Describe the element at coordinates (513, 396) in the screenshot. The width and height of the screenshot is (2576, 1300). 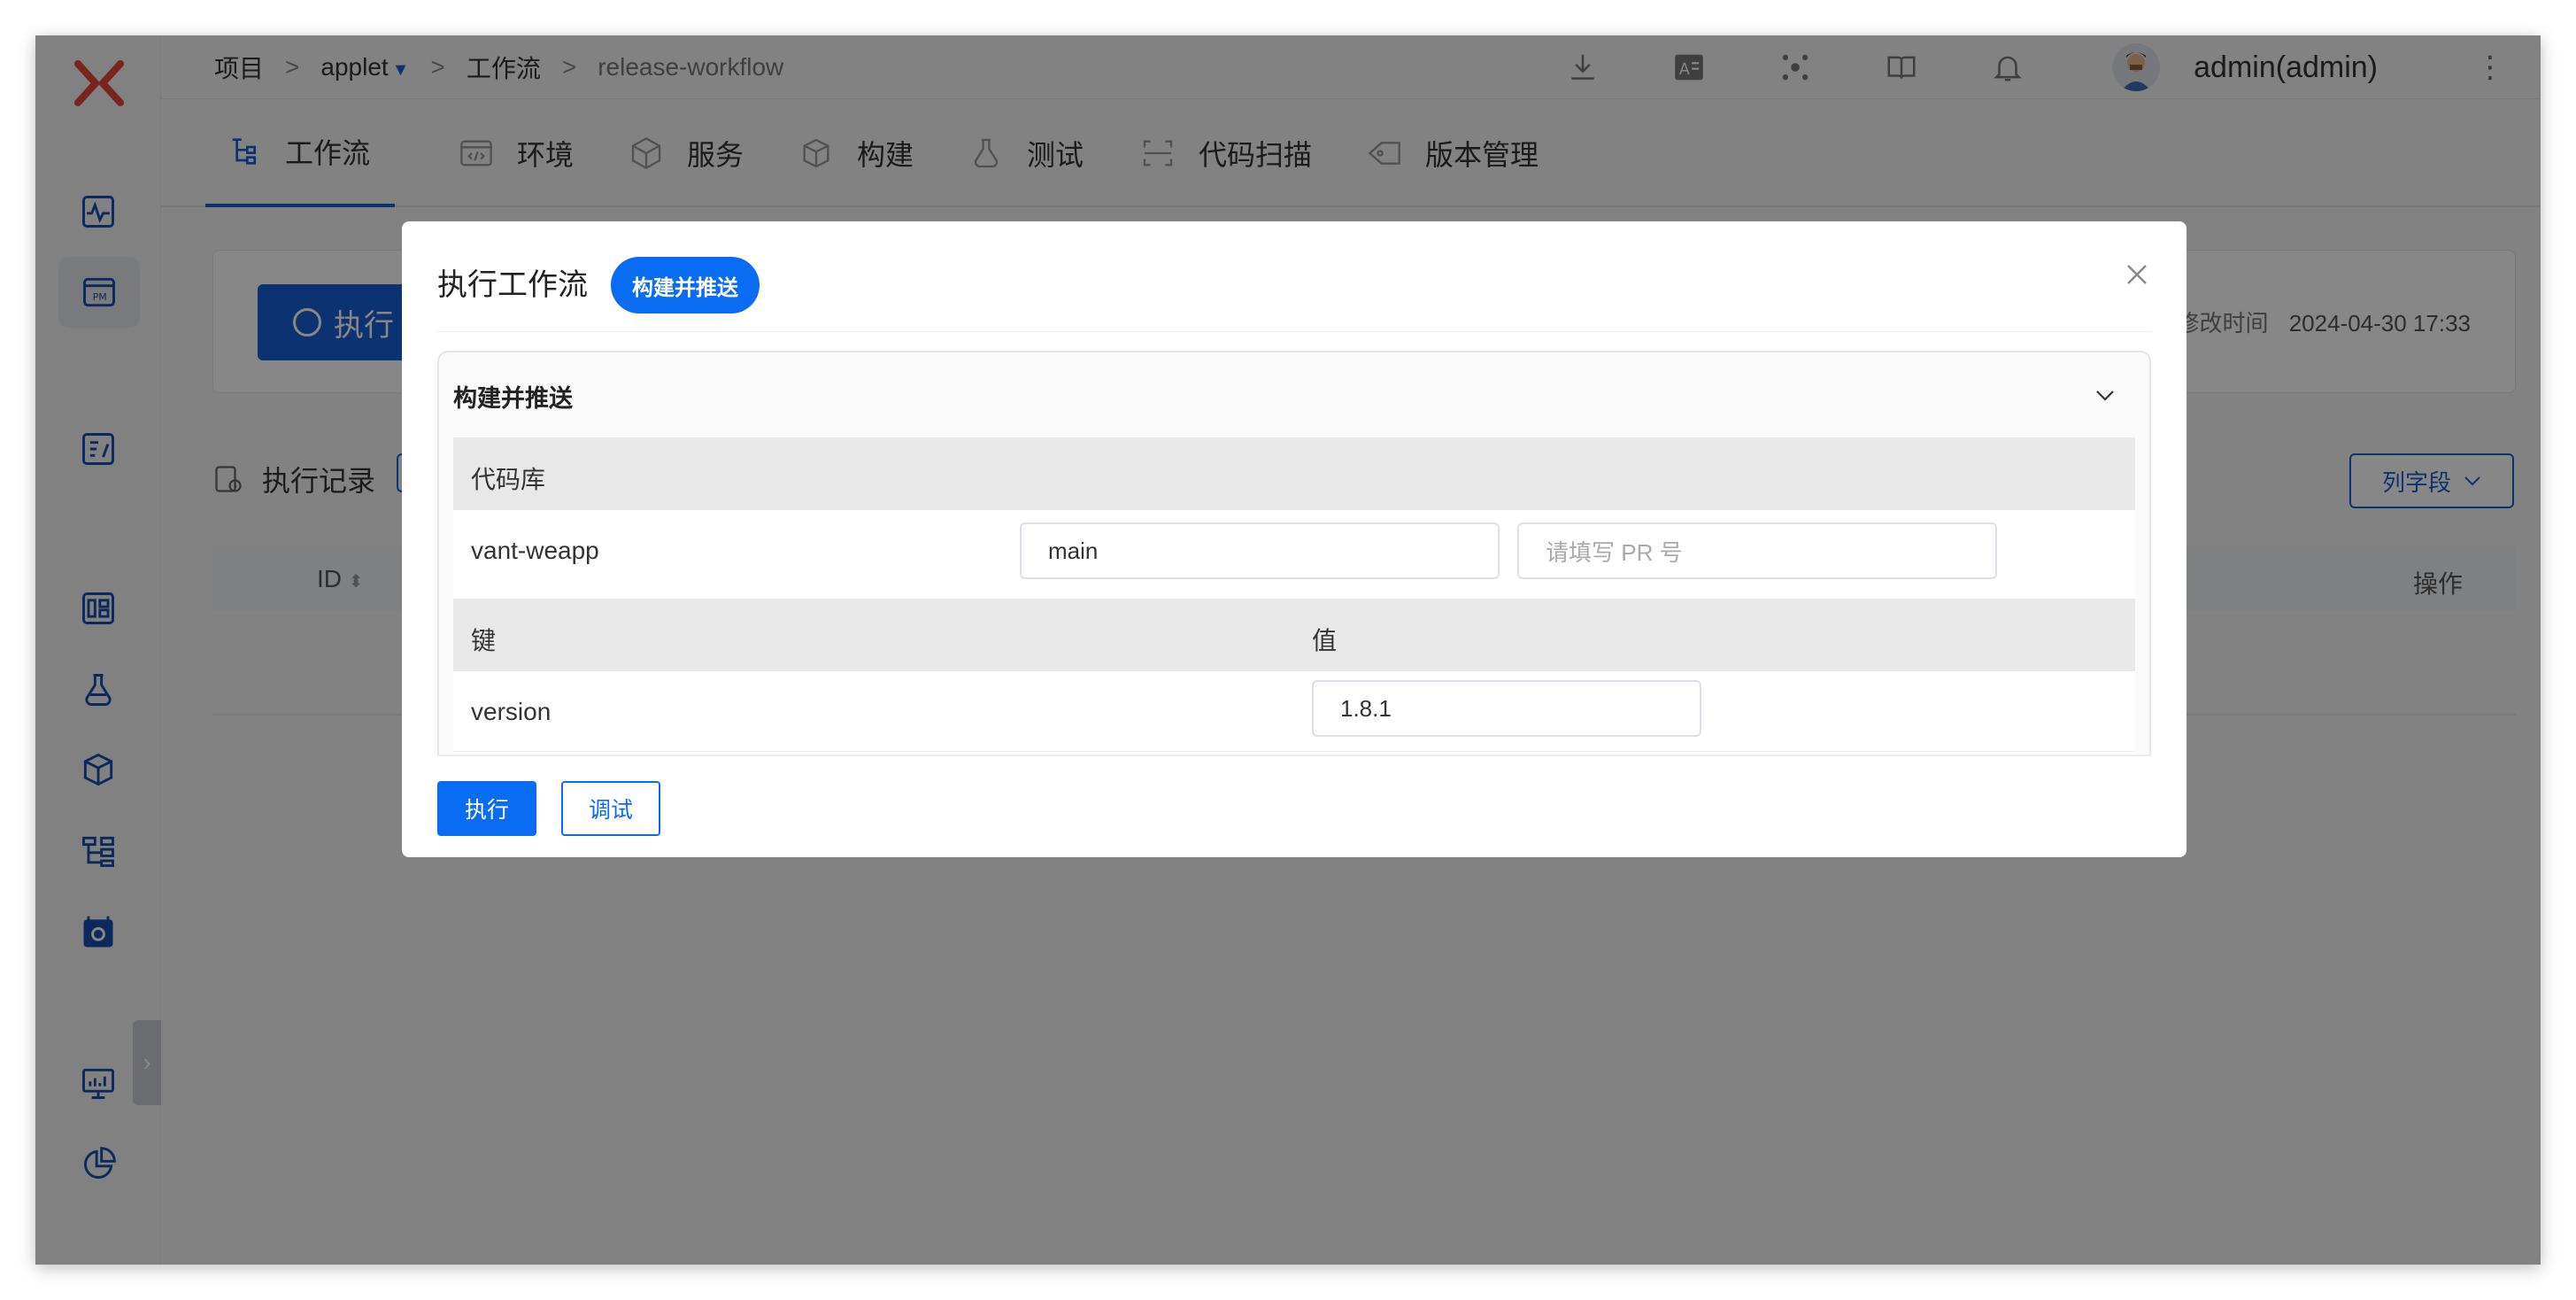
I see `panel-title: 构建并推送` at that location.